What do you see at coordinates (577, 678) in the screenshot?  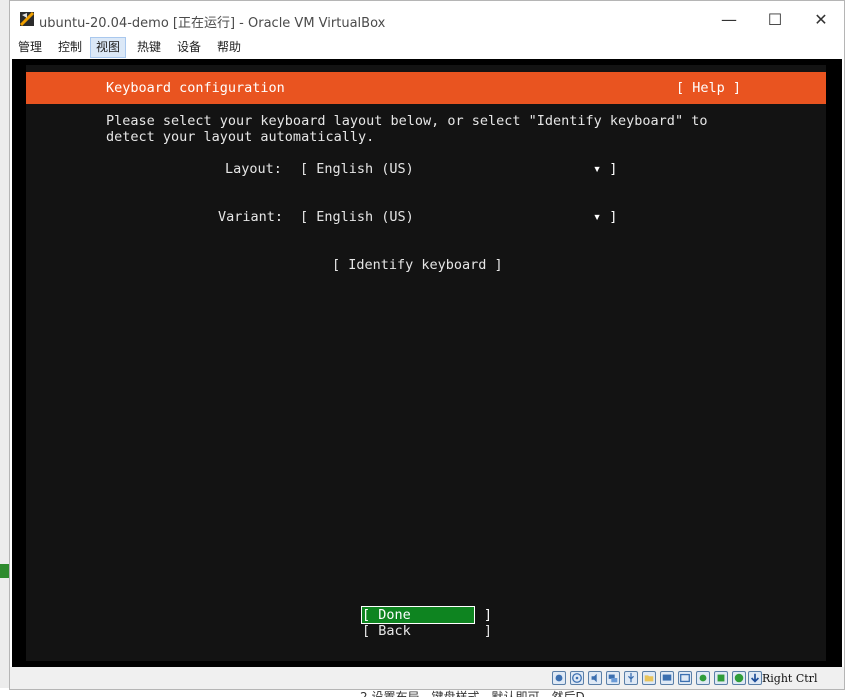 I see `optical-drive-icon` at bounding box center [577, 678].